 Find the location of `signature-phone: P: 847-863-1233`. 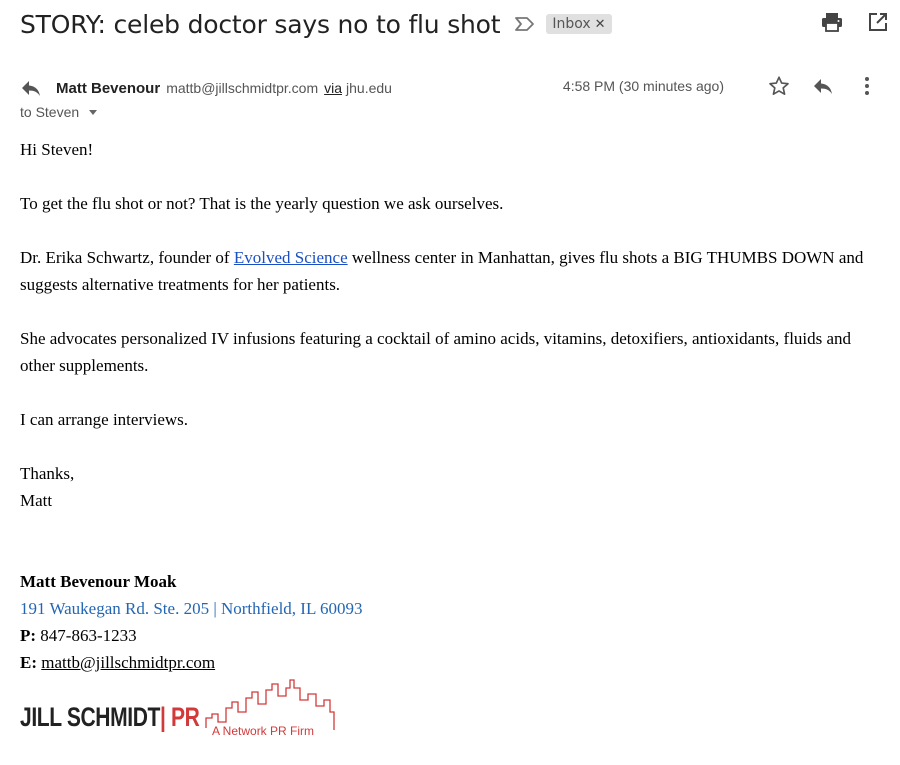

signature-phone: P: 847-863-1233 is located at coordinates (191, 635).